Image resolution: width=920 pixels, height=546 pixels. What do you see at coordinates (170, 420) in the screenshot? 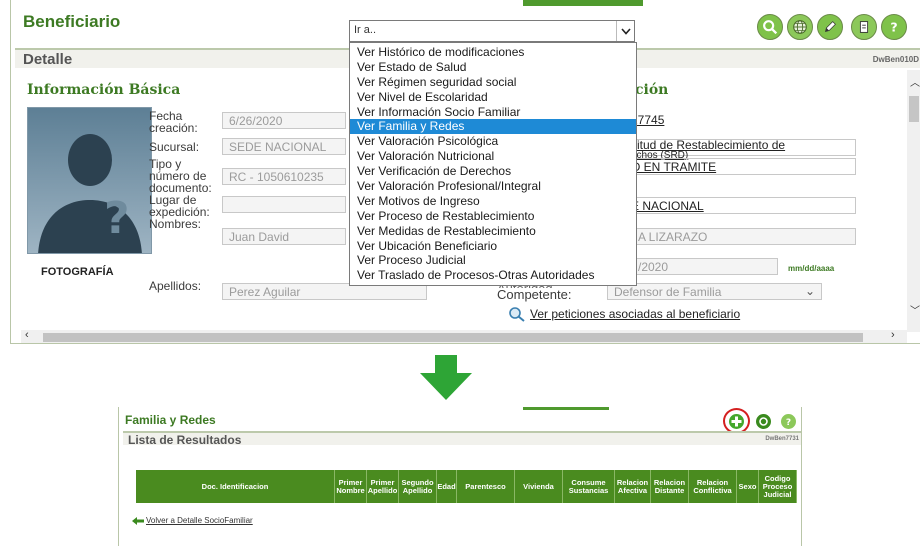
I see `familia-redes-title: Familia y Redes` at bounding box center [170, 420].